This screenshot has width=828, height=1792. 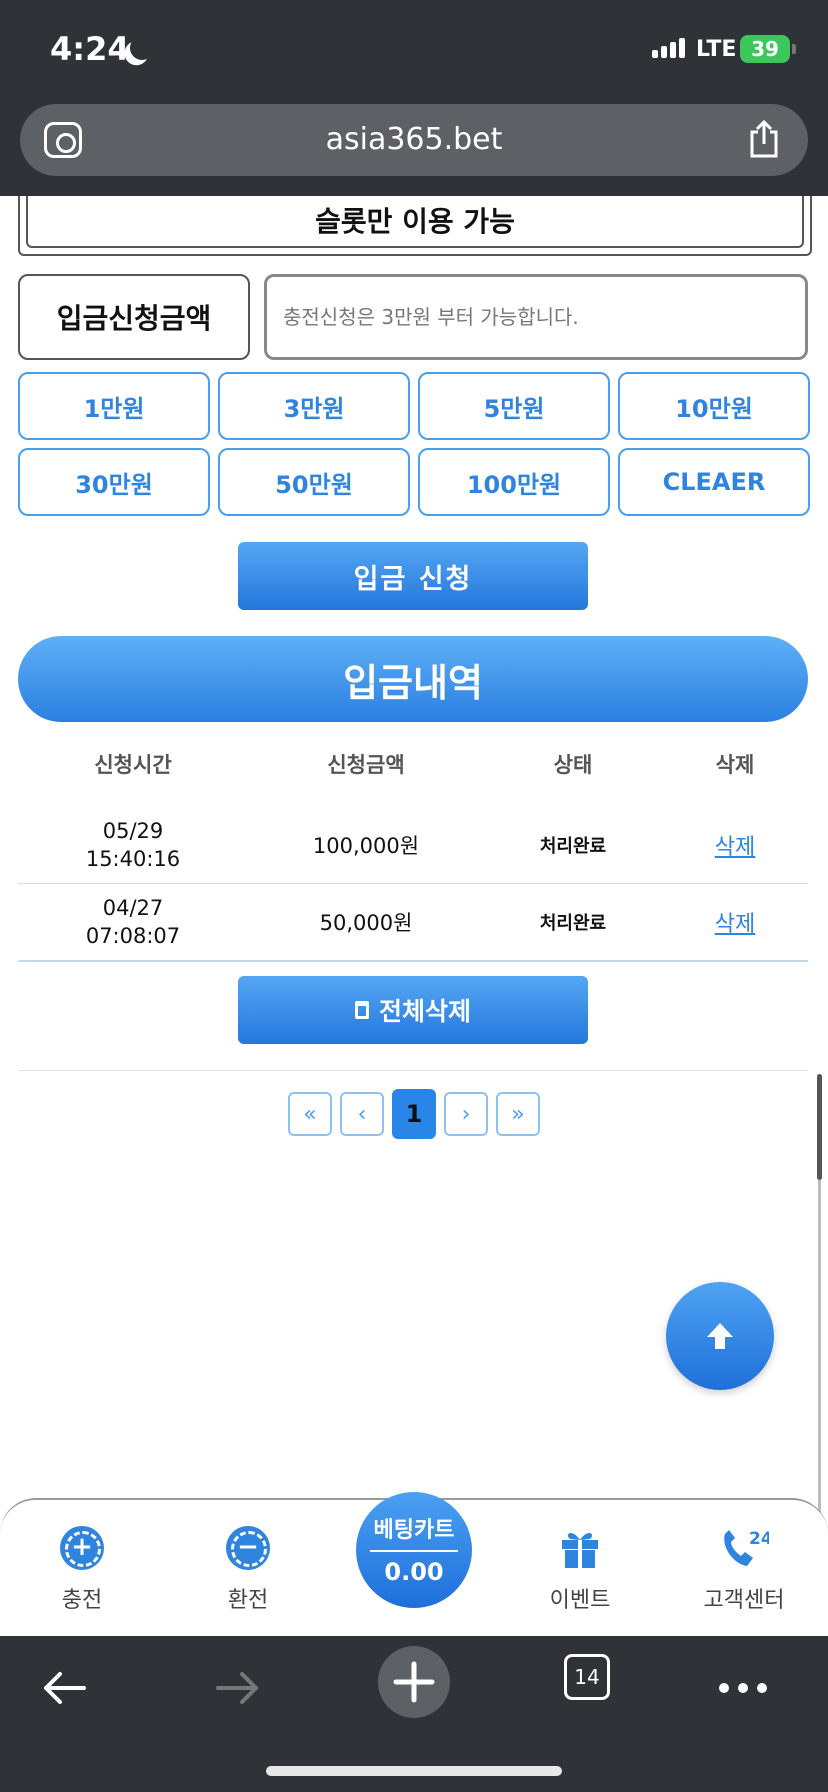 I want to click on phone-icon: 24, so click(x=748, y=1547).